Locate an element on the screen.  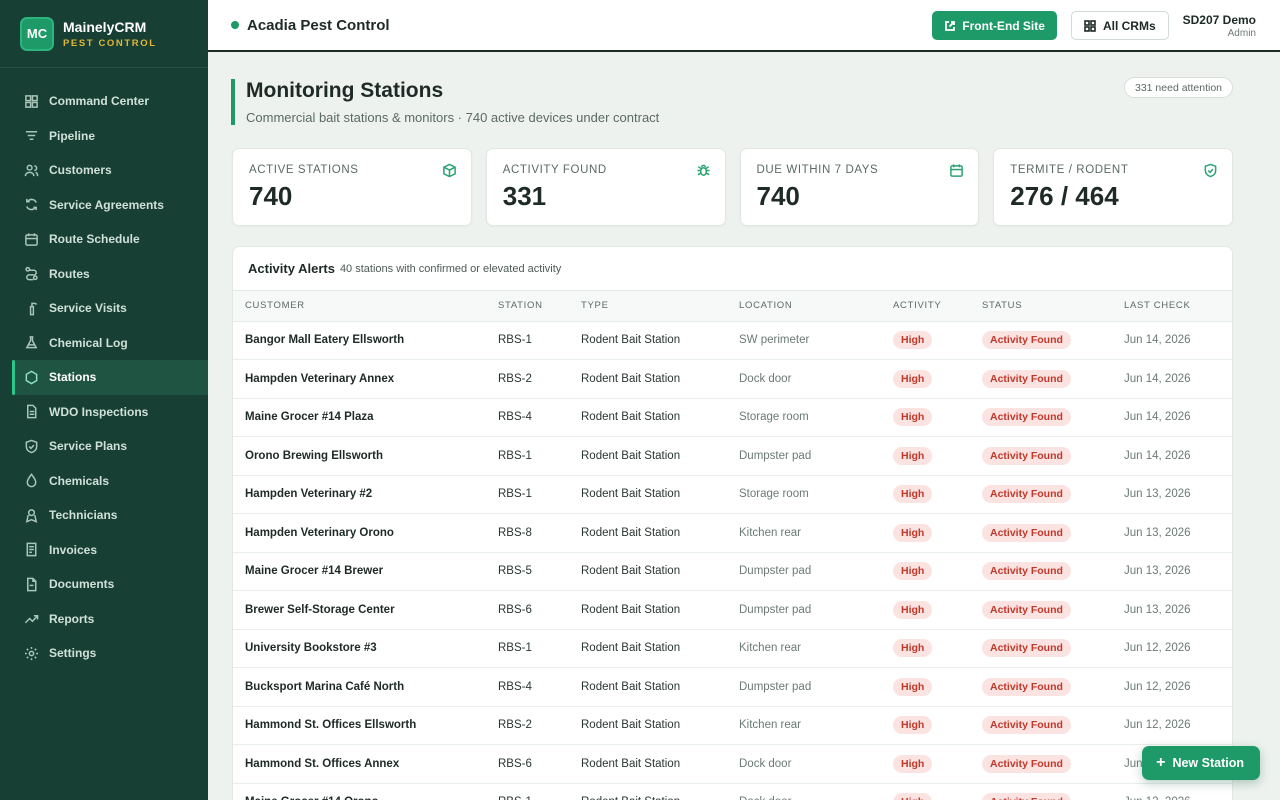
stat-value: 740 is located at coordinates (271, 196).